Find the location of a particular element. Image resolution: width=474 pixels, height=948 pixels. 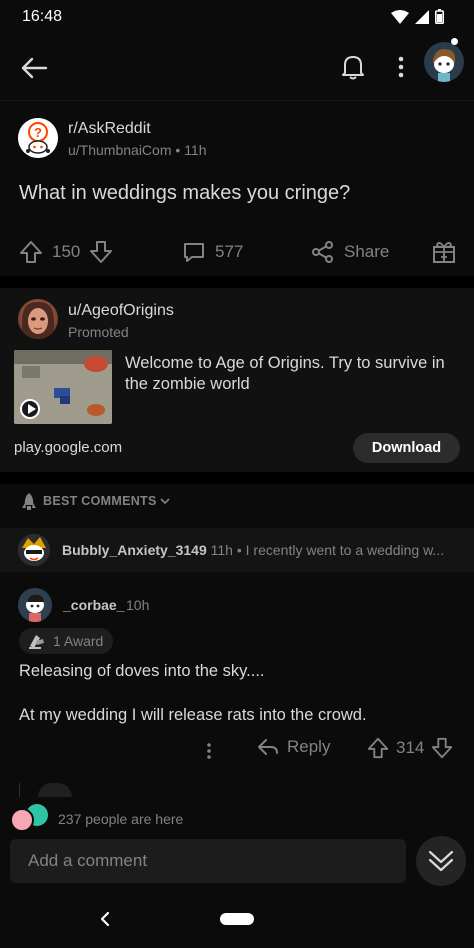

back-arrow-icon is located at coordinates (34, 68).